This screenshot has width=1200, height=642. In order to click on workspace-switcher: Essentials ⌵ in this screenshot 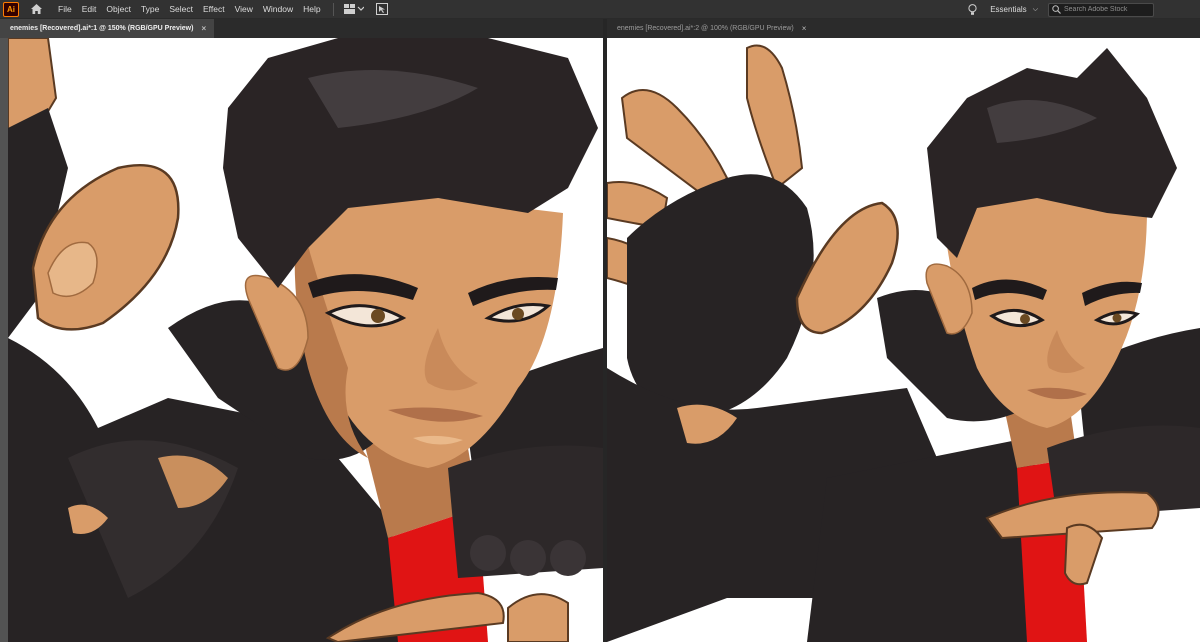, I will do `click(1014, 9)`.